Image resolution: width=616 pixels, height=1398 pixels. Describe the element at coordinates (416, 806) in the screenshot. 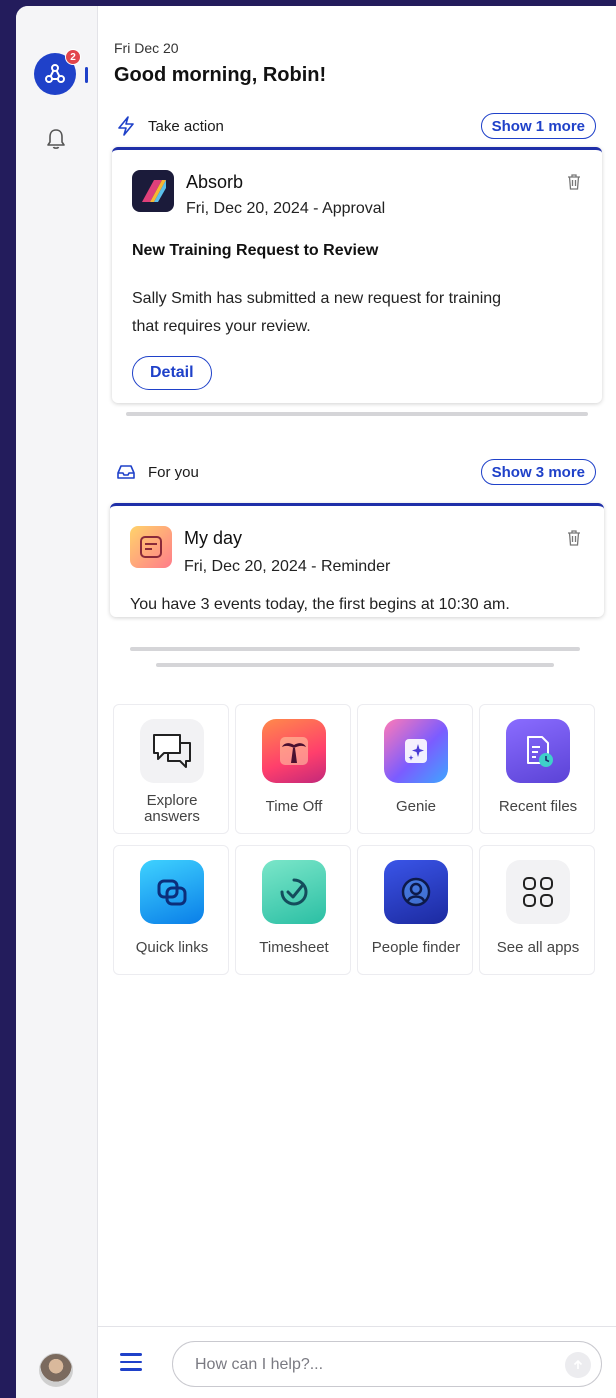

I see `app-label: Genie` at that location.